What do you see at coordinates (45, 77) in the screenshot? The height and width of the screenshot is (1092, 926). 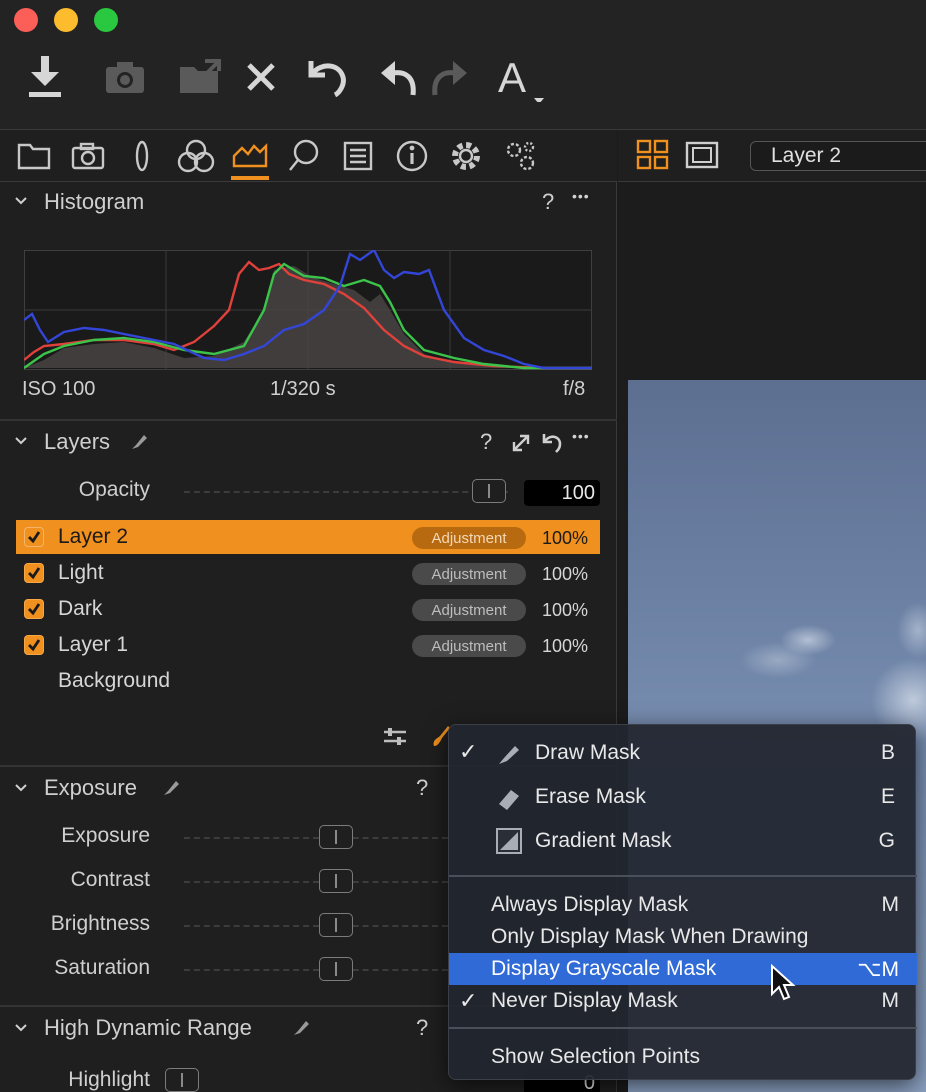 I see `import-icon` at bounding box center [45, 77].